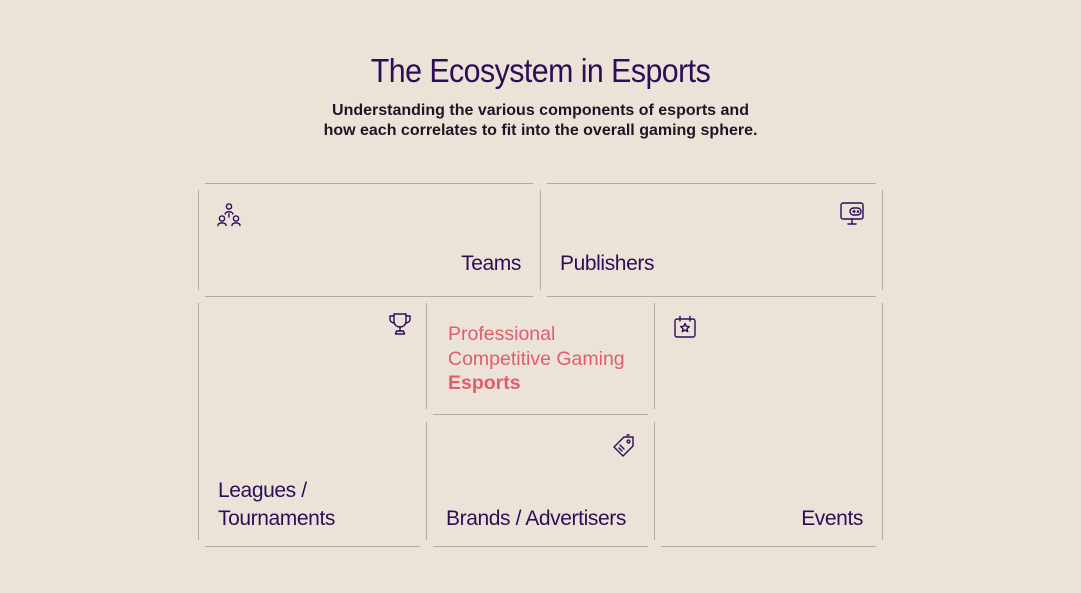  What do you see at coordinates (262, 490) in the screenshot?
I see `leagues-label-line-1: Leagues /` at bounding box center [262, 490].